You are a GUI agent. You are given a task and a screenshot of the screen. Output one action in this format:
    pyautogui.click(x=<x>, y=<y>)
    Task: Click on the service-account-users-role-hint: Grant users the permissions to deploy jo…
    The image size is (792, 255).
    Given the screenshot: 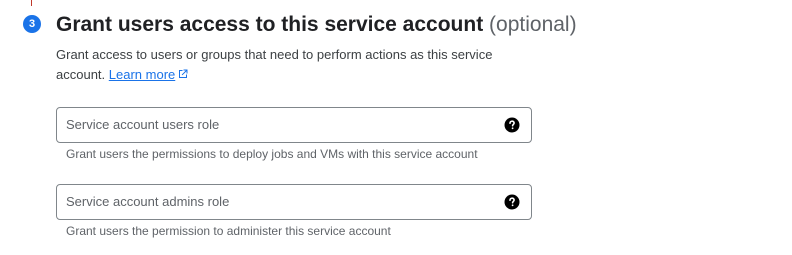 What is the action you would take?
    pyautogui.click(x=272, y=154)
    